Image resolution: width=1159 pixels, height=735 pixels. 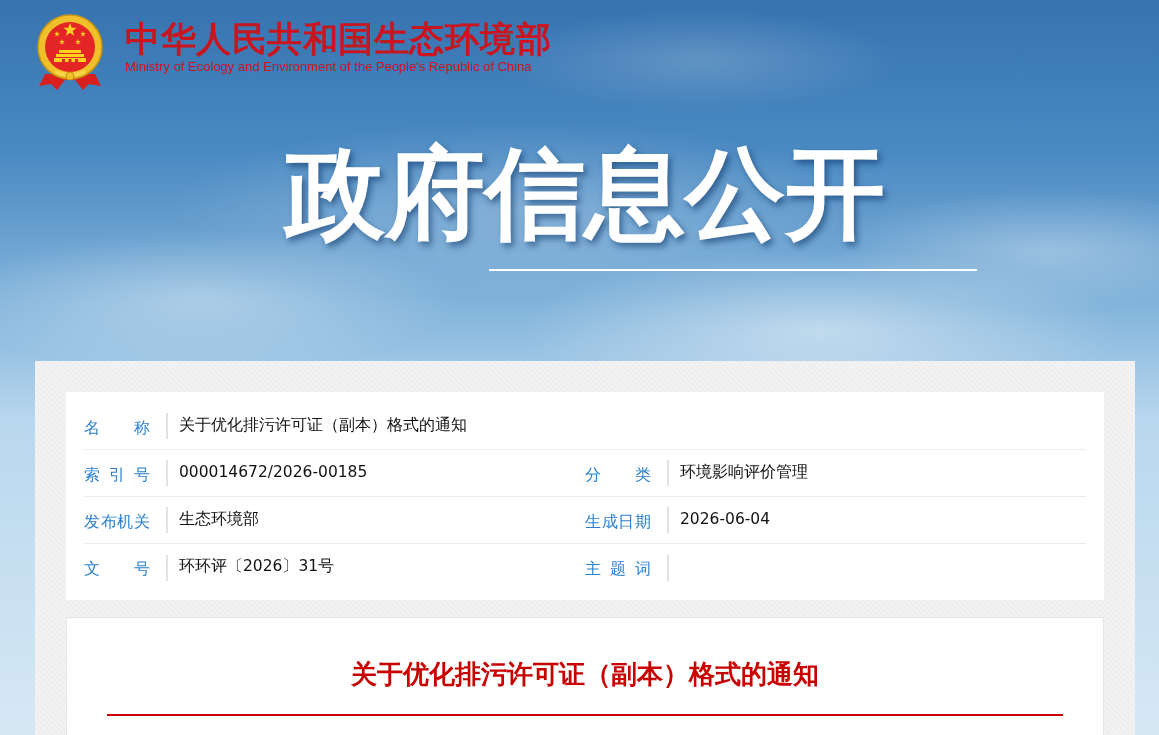 I want to click on field-label: 主 题 词, so click(x=618, y=569).